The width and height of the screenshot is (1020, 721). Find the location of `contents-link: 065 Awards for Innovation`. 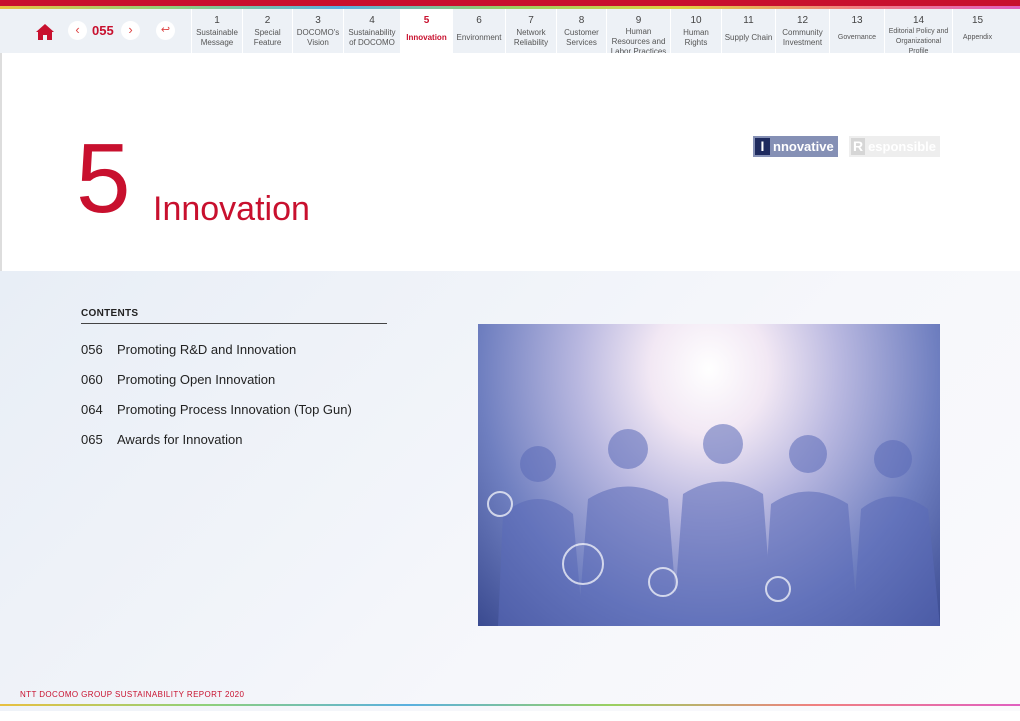

contents-link: 065 Awards for Innovation is located at coordinates (162, 439).